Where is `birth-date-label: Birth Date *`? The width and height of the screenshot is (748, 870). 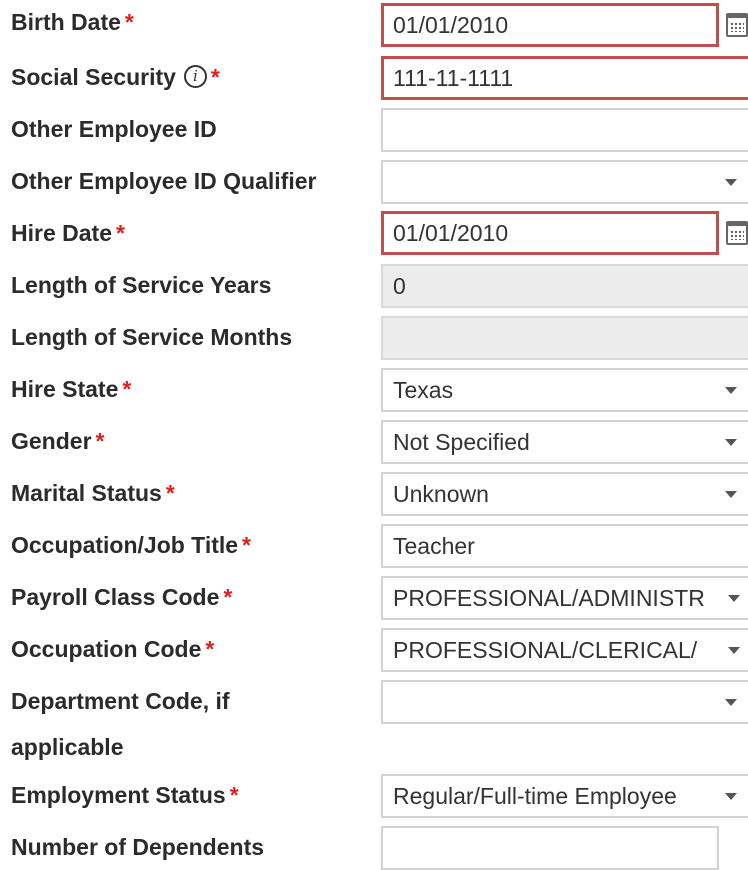
birth-date-label: Birth Date * is located at coordinates (72, 22).